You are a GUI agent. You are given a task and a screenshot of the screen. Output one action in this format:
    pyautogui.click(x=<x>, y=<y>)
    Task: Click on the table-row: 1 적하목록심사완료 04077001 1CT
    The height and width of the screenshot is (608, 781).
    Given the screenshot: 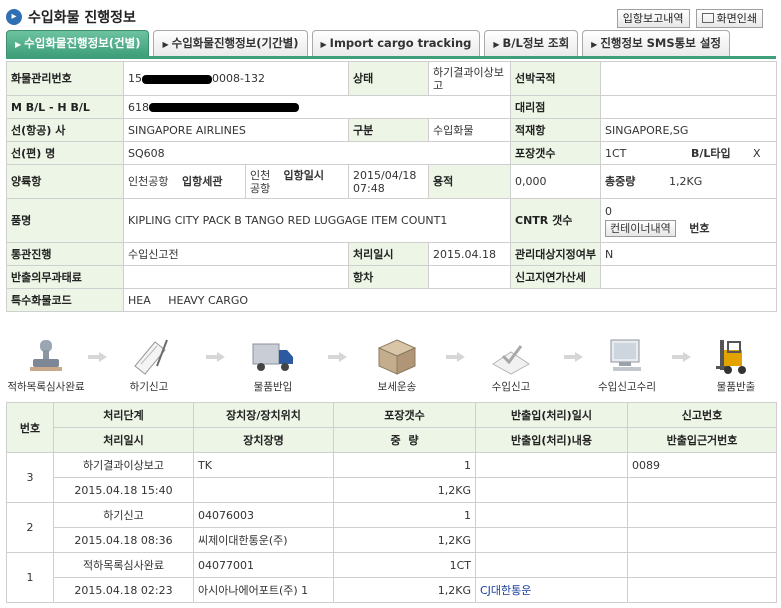 What is the action you would take?
    pyautogui.click(x=391, y=577)
    